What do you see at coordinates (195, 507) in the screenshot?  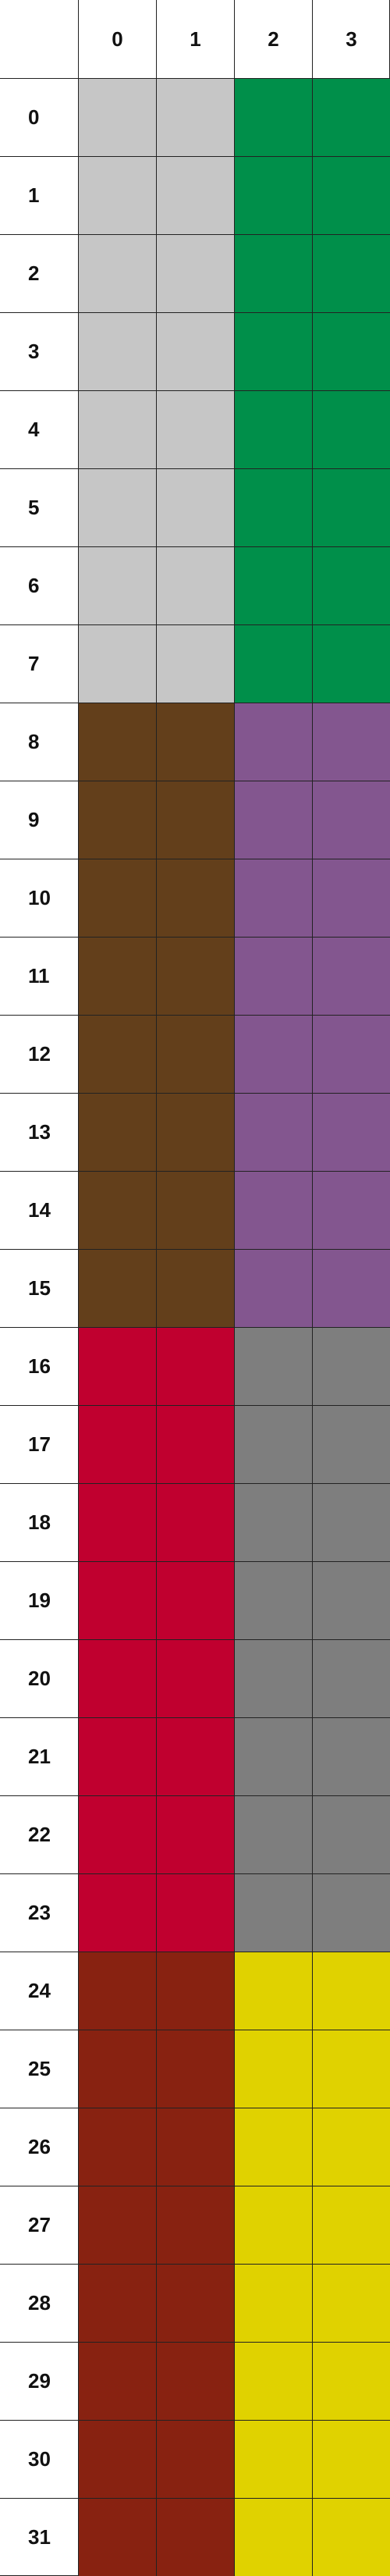 I see `grid-cell-r5-c1` at bounding box center [195, 507].